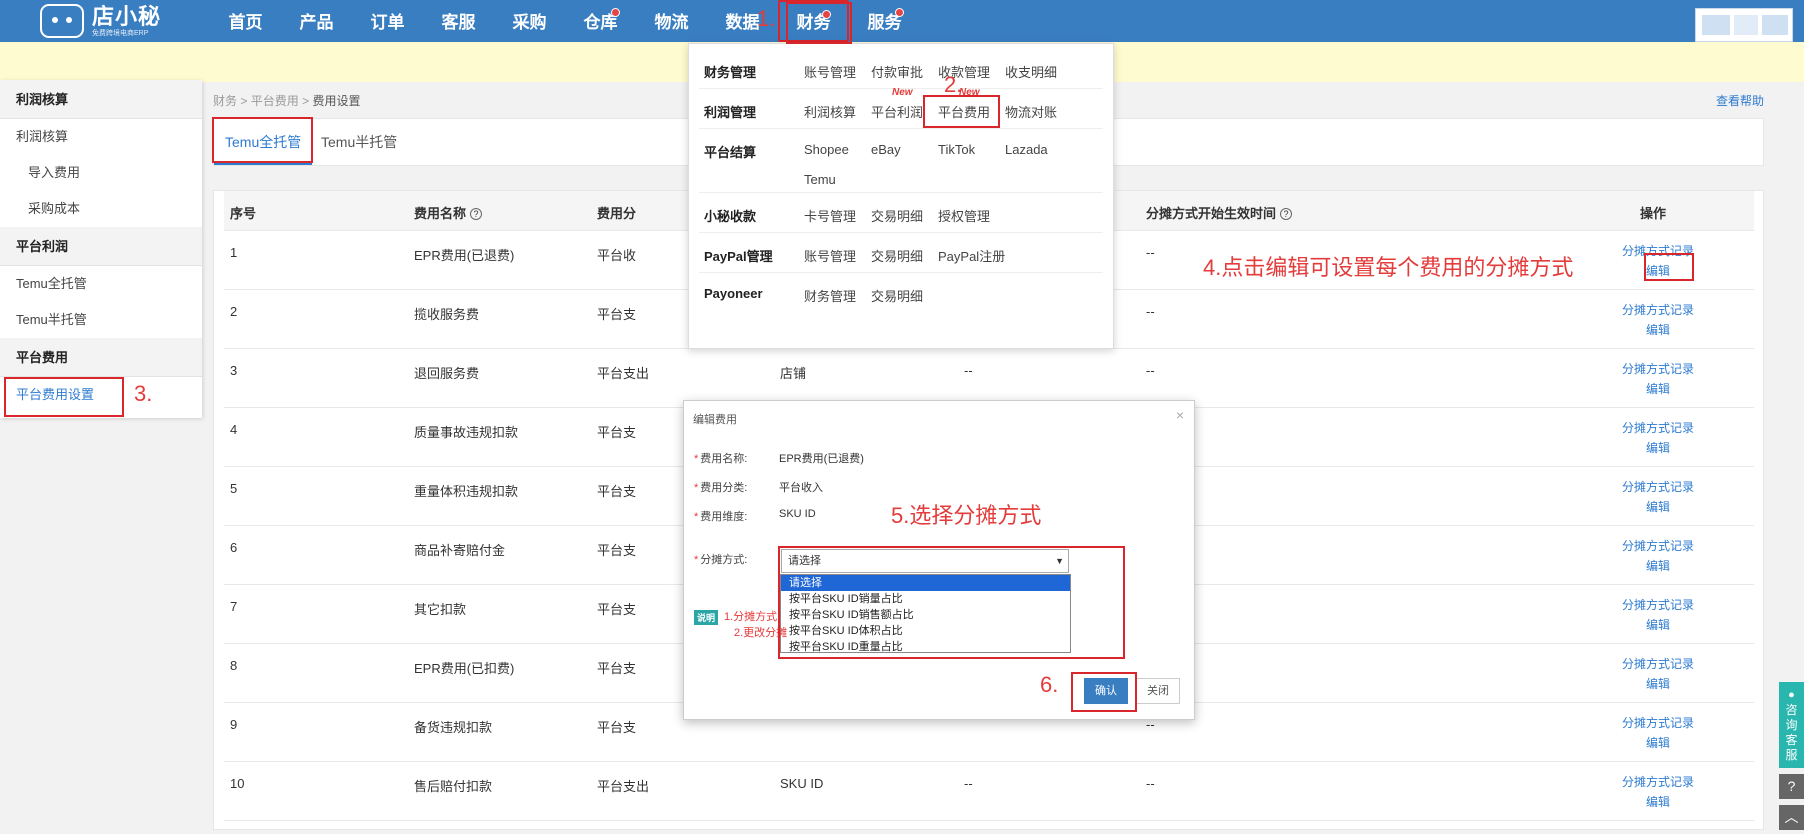 The height and width of the screenshot is (834, 1804). I want to click on cell-name: 重量体积违规扣款, so click(466, 491).